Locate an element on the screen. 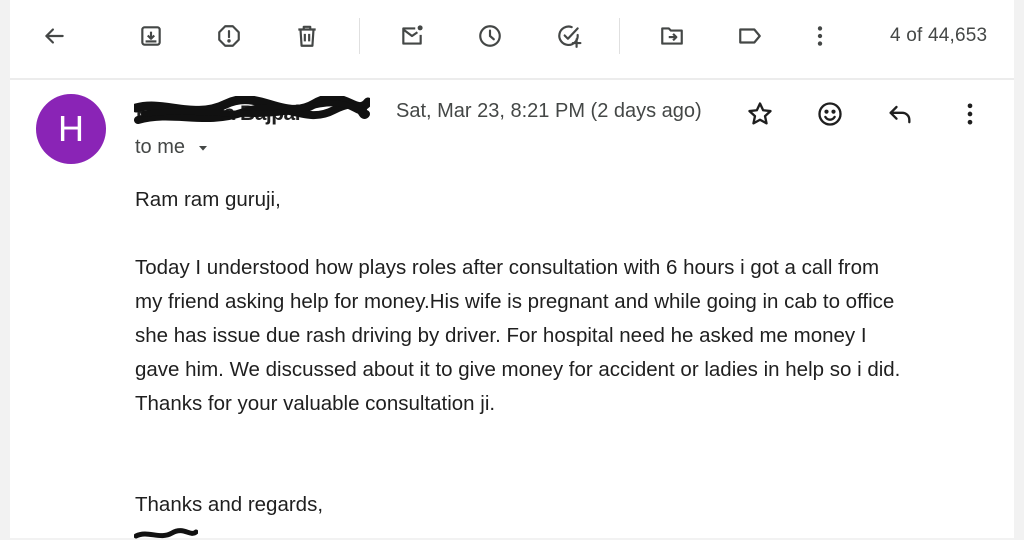  add-task-button is located at coordinates (569, 36).